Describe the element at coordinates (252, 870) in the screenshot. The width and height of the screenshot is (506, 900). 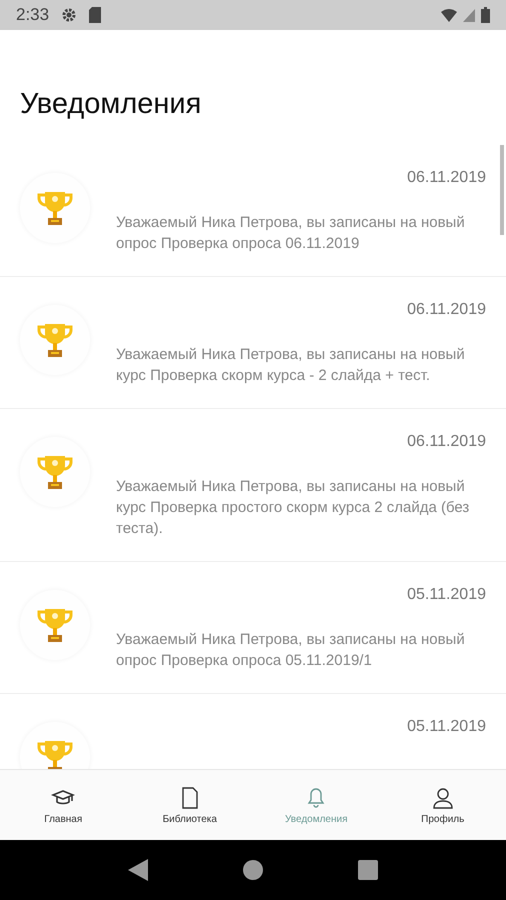
I see `home-icon` at that location.